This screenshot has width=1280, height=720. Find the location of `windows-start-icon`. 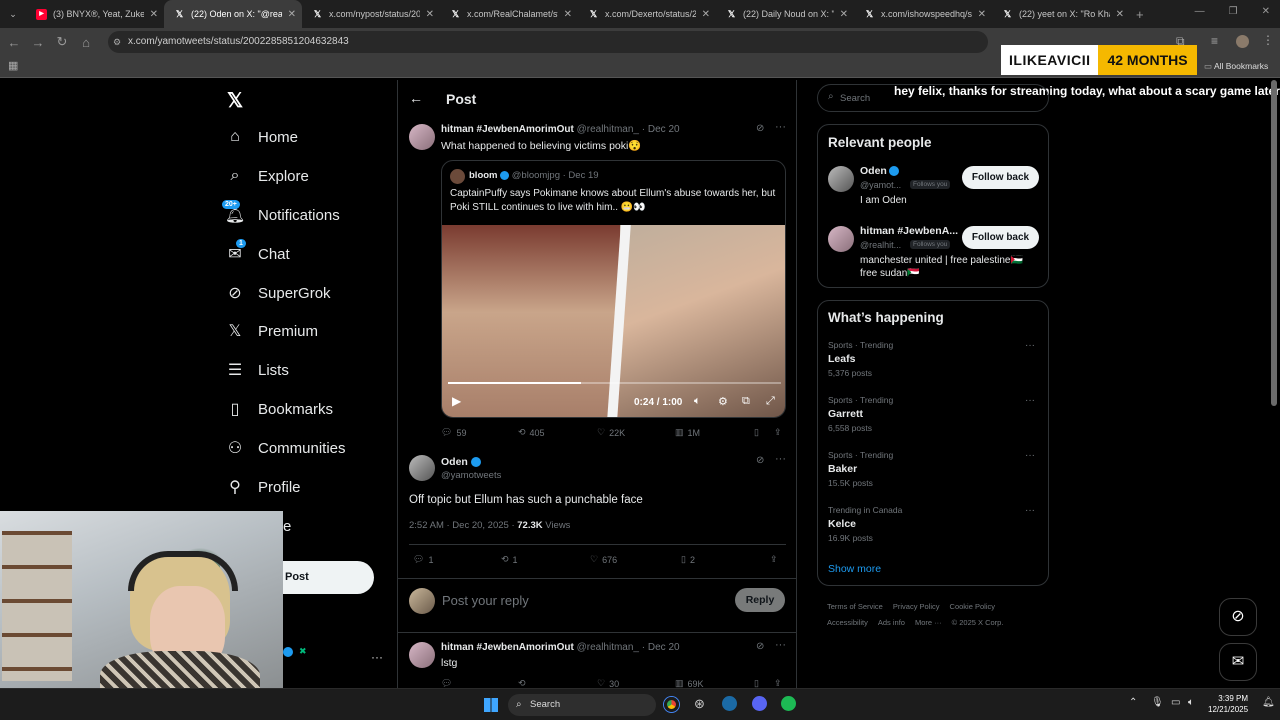

windows-start-icon is located at coordinates (491, 705).